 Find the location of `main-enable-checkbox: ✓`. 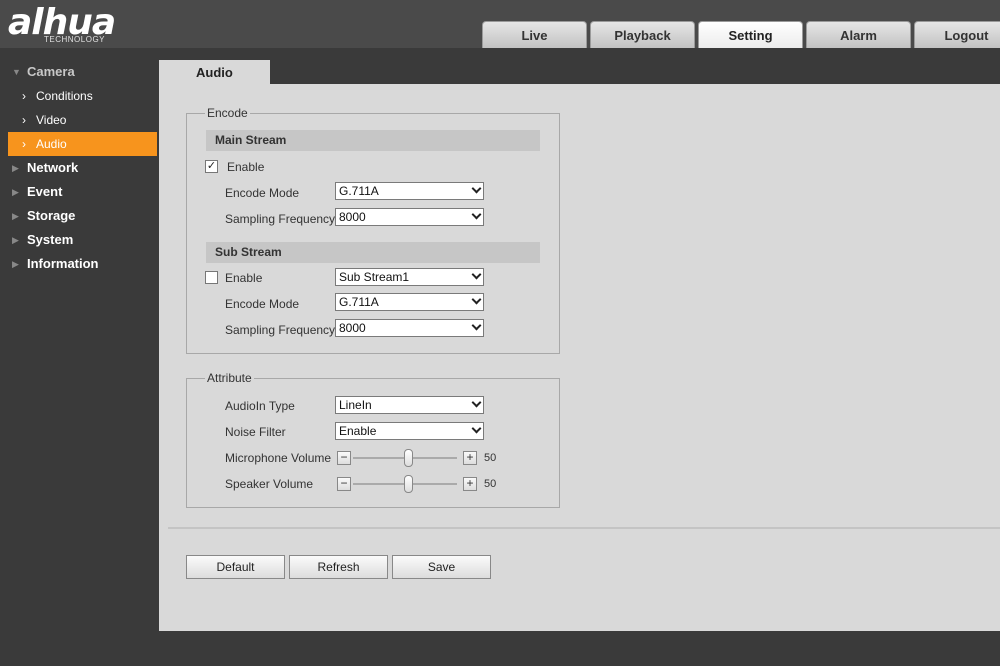

main-enable-checkbox: ✓ is located at coordinates (211, 166).